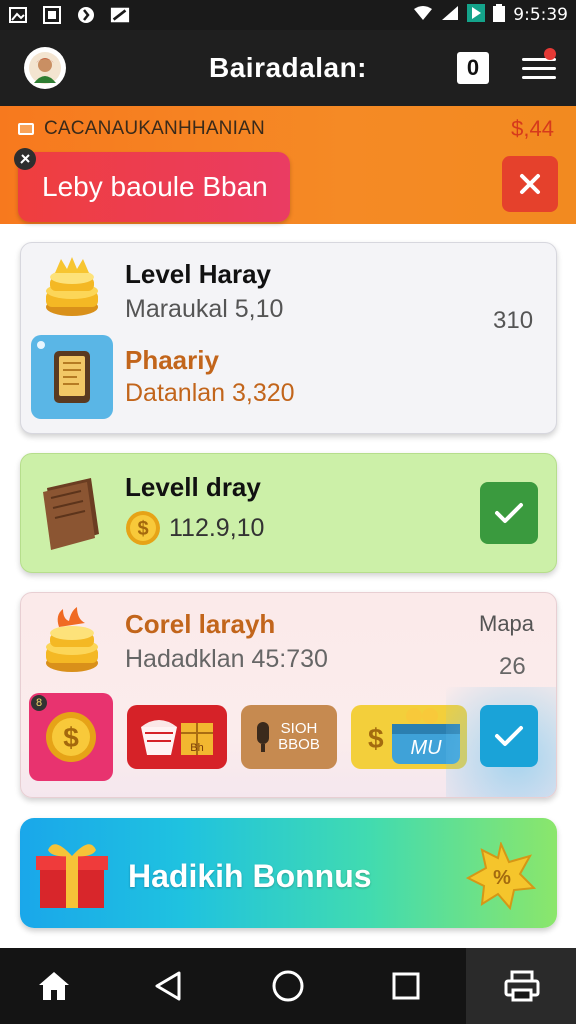  What do you see at coordinates (522, 986) in the screenshot?
I see `printer-icon` at bounding box center [522, 986].